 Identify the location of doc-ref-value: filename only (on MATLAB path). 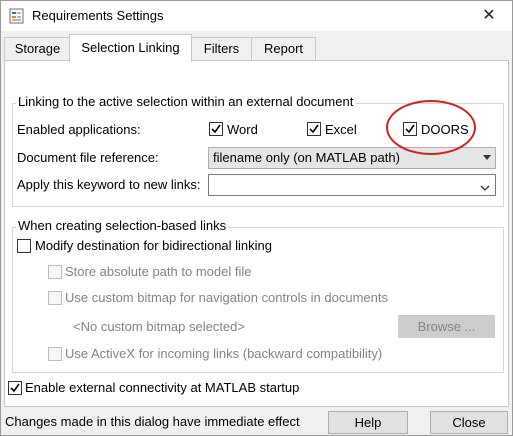
(306, 157).